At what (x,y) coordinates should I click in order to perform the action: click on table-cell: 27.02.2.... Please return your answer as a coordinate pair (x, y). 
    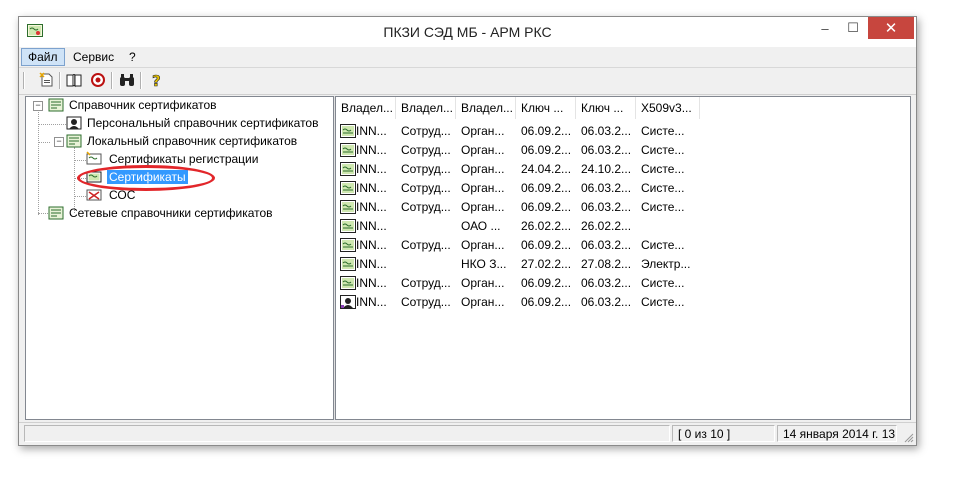
    Looking at the image, I should click on (546, 264).